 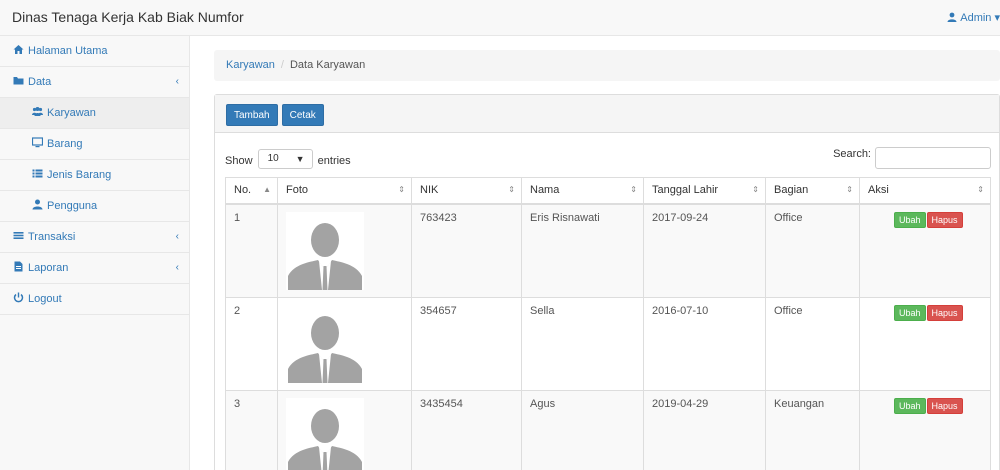 I want to click on column-header-tanggal-lahir: Tanggal Lahir ⇕, so click(x=704, y=191).